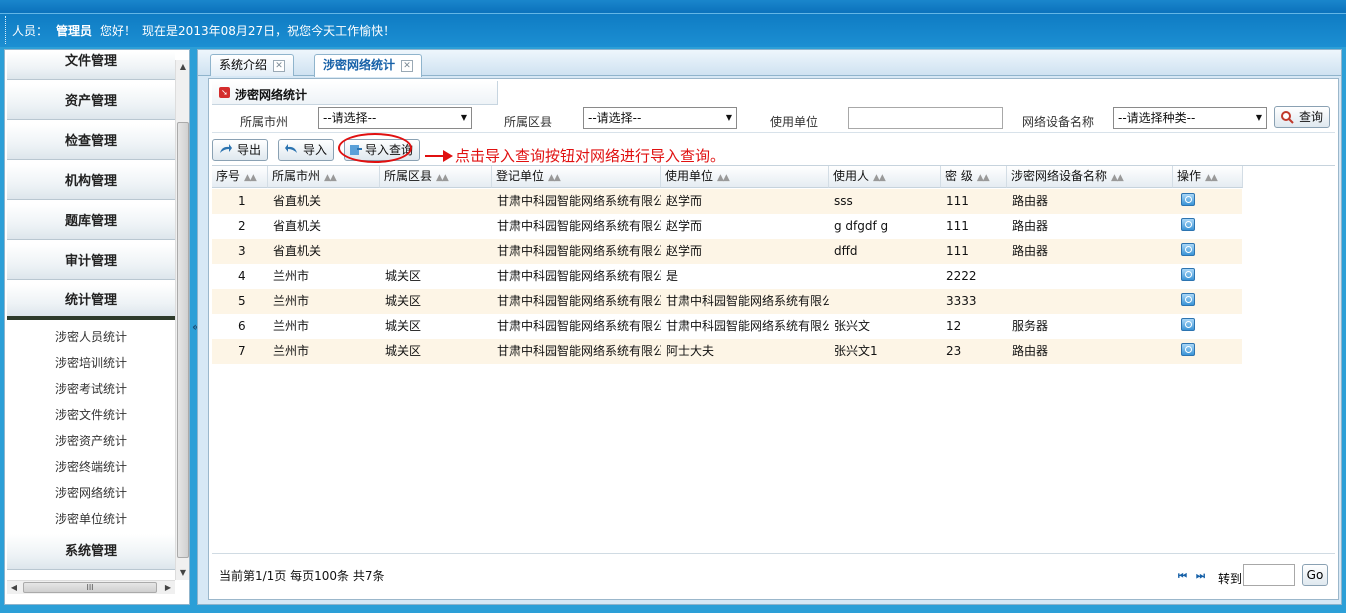  I want to click on menu-organization-management: 机构管理, so click(91, 182).